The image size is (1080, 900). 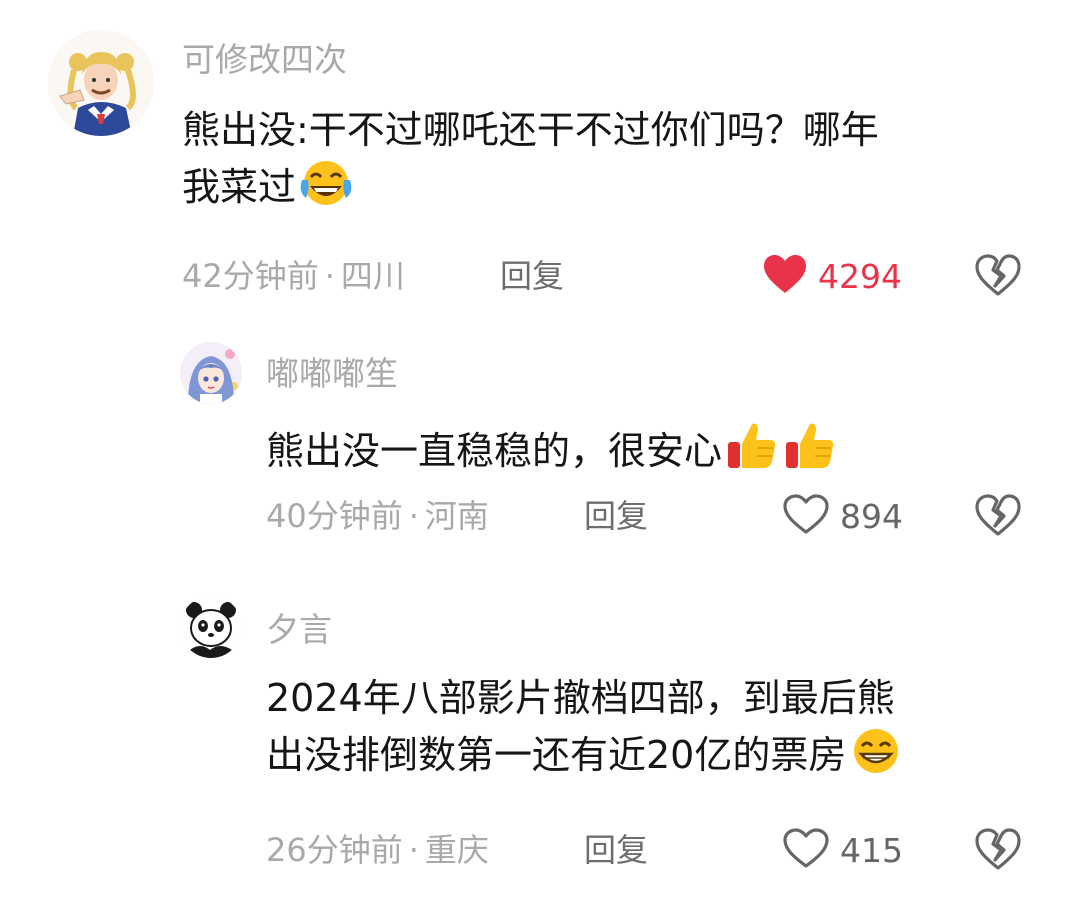 What do you see at coordinates (264, 60) in the screenshot?
I see `username: 可修改四次` at bounding box center [264, 60].